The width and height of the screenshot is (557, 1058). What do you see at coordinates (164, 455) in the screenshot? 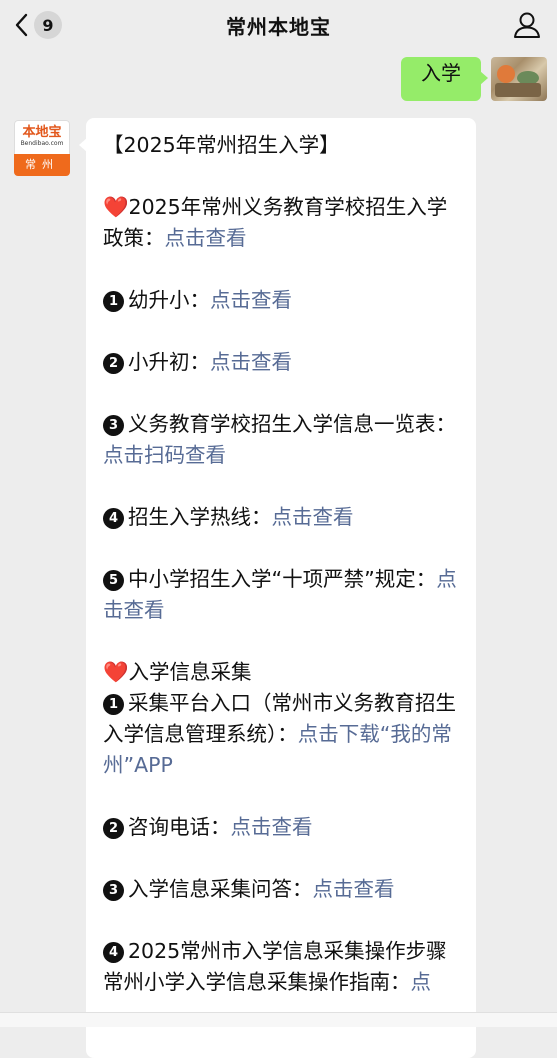
I see `item-3-link: 点击扫码查看` at bounding box center [164, 455].